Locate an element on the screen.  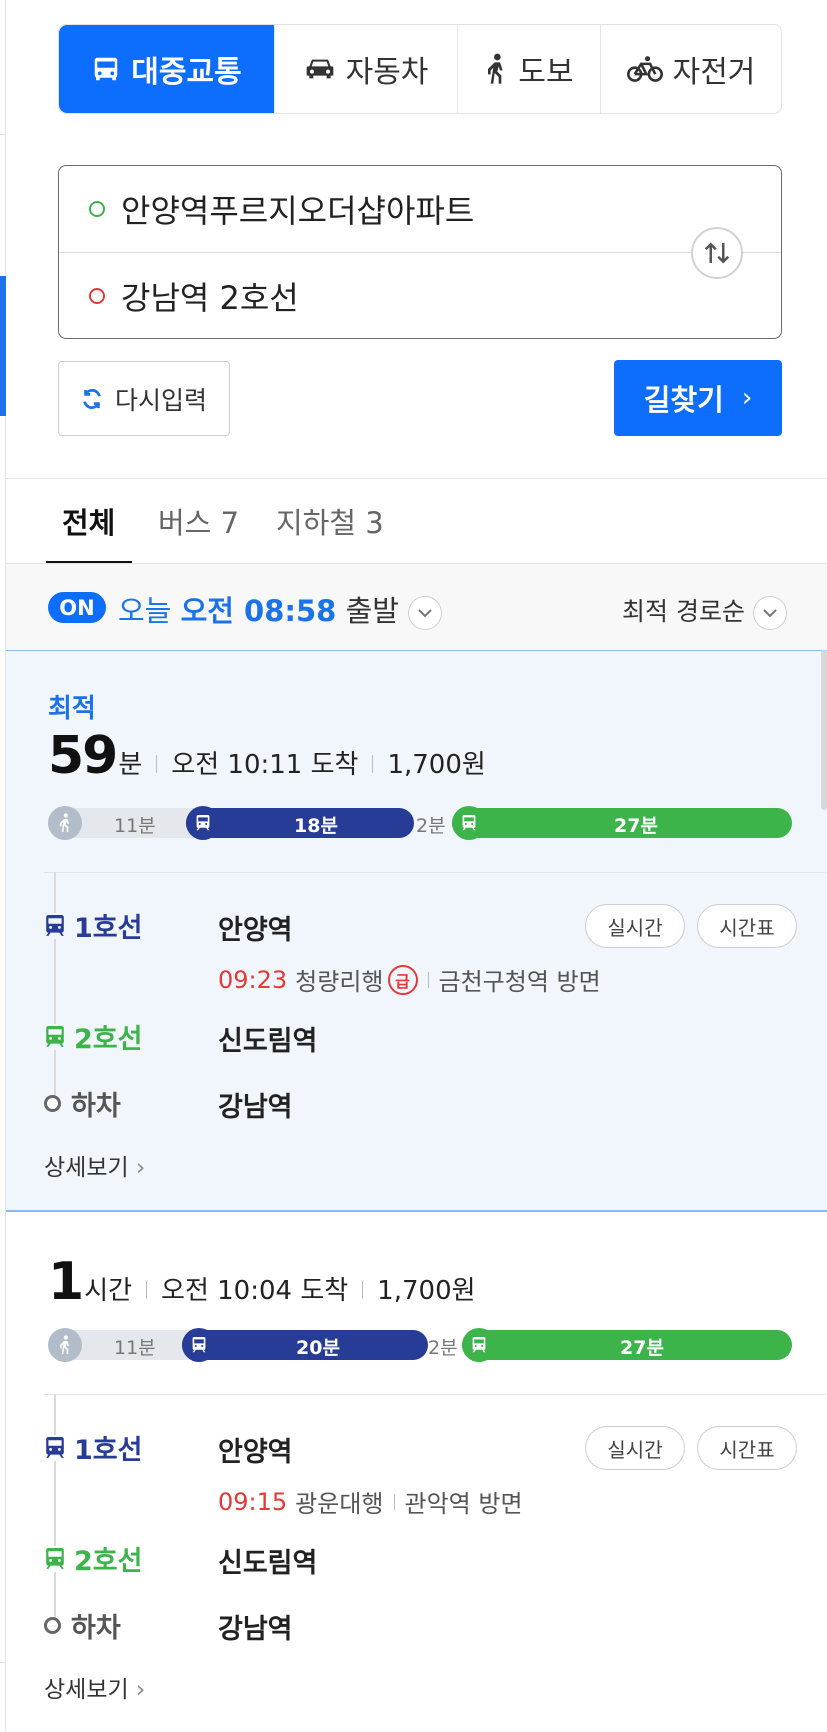
swap-arrows-icon is located at coordinates (717, 253).